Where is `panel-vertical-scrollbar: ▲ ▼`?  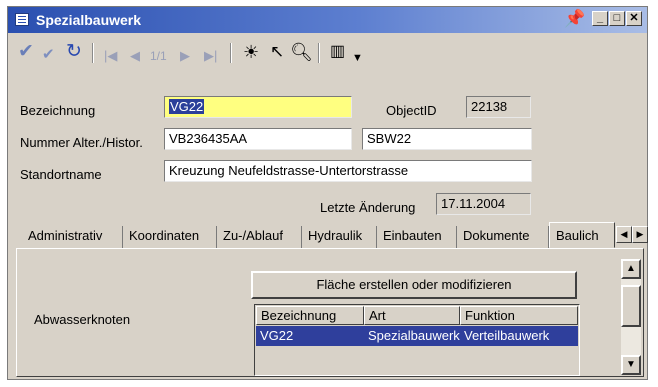 panel-vertical-scrollbar: ▲ ▼ is located at coordinates (631, 317).